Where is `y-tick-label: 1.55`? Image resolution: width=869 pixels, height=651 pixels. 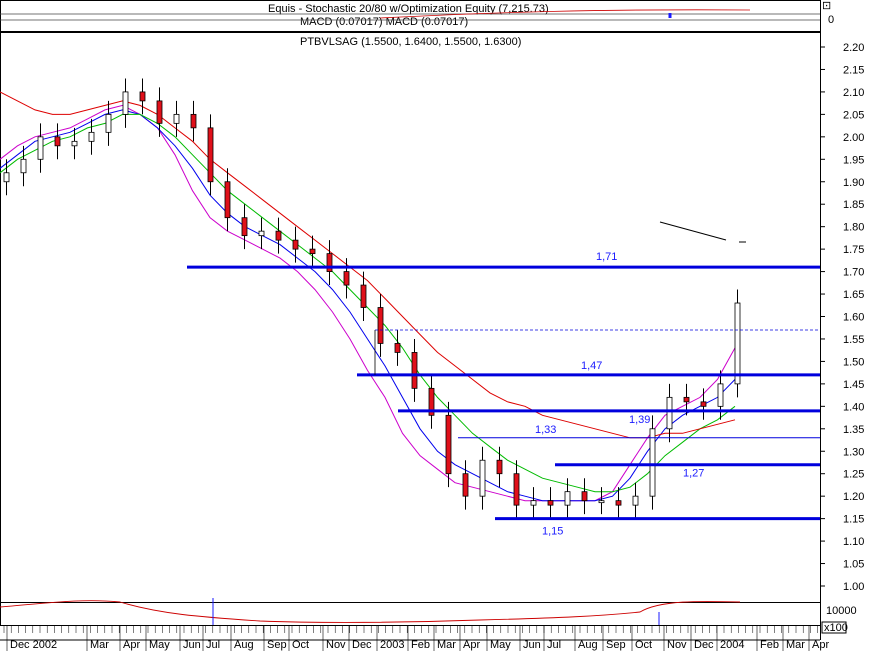
y-tick-label: 1.55 is located at coordinates (853, 340).